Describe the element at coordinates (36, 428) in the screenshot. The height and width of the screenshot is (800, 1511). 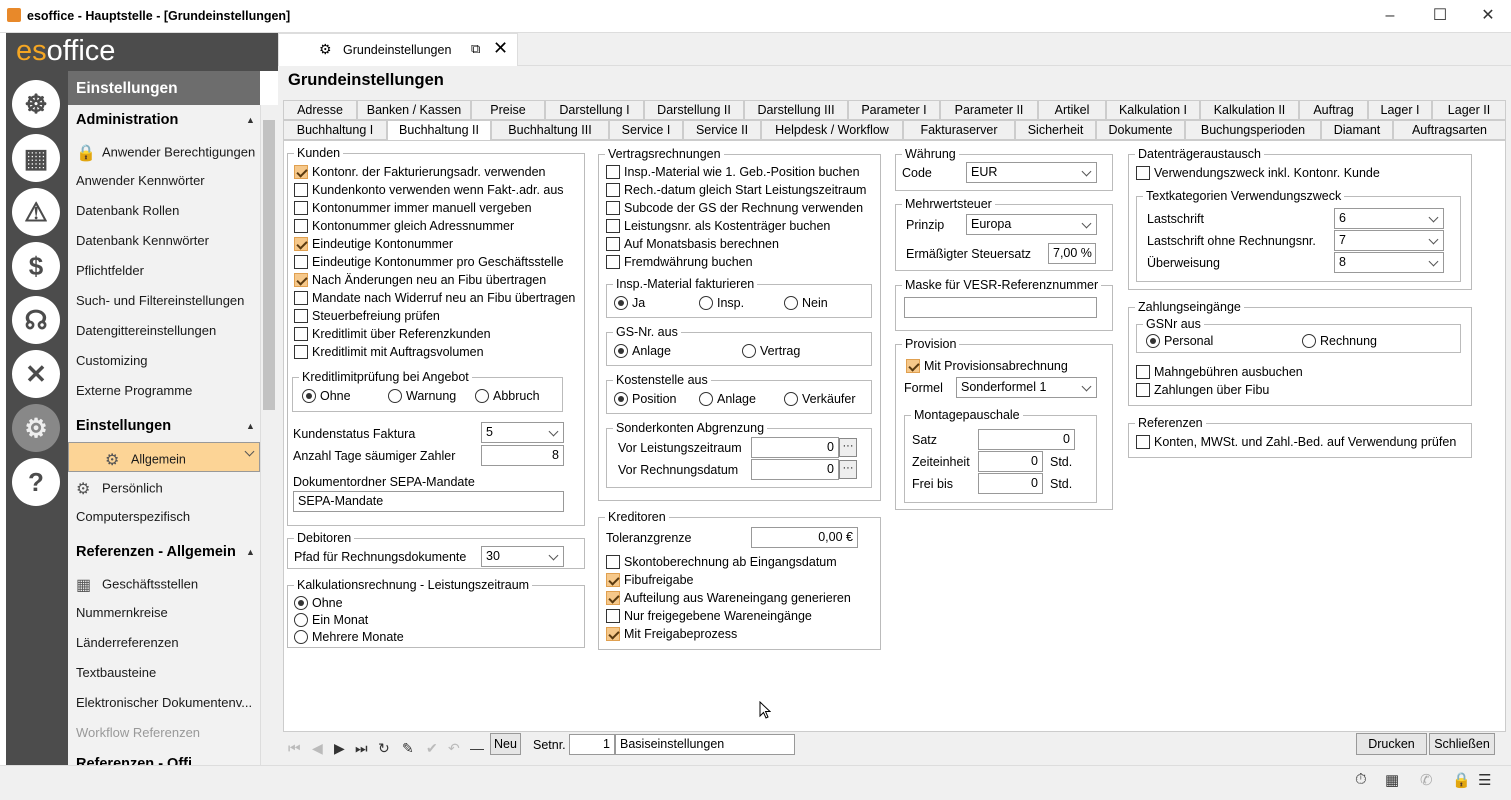
I see `gears-icon: ⚙` at that location.